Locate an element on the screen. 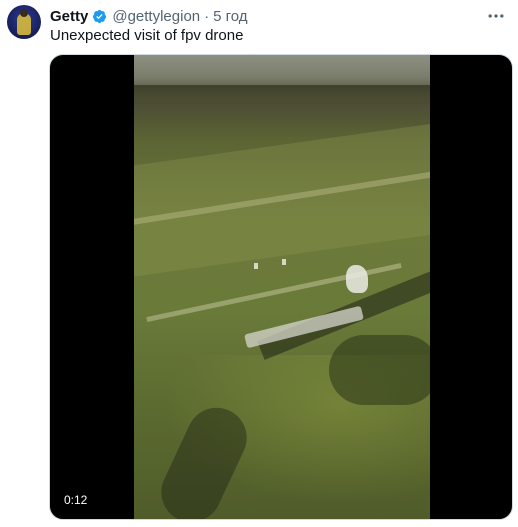  video-duration: 0:12 is located at coordinates (76, 500).